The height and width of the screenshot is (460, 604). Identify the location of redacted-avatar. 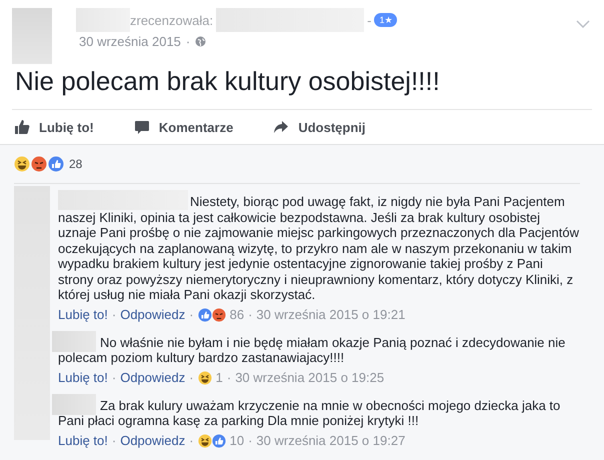
(32, 36).